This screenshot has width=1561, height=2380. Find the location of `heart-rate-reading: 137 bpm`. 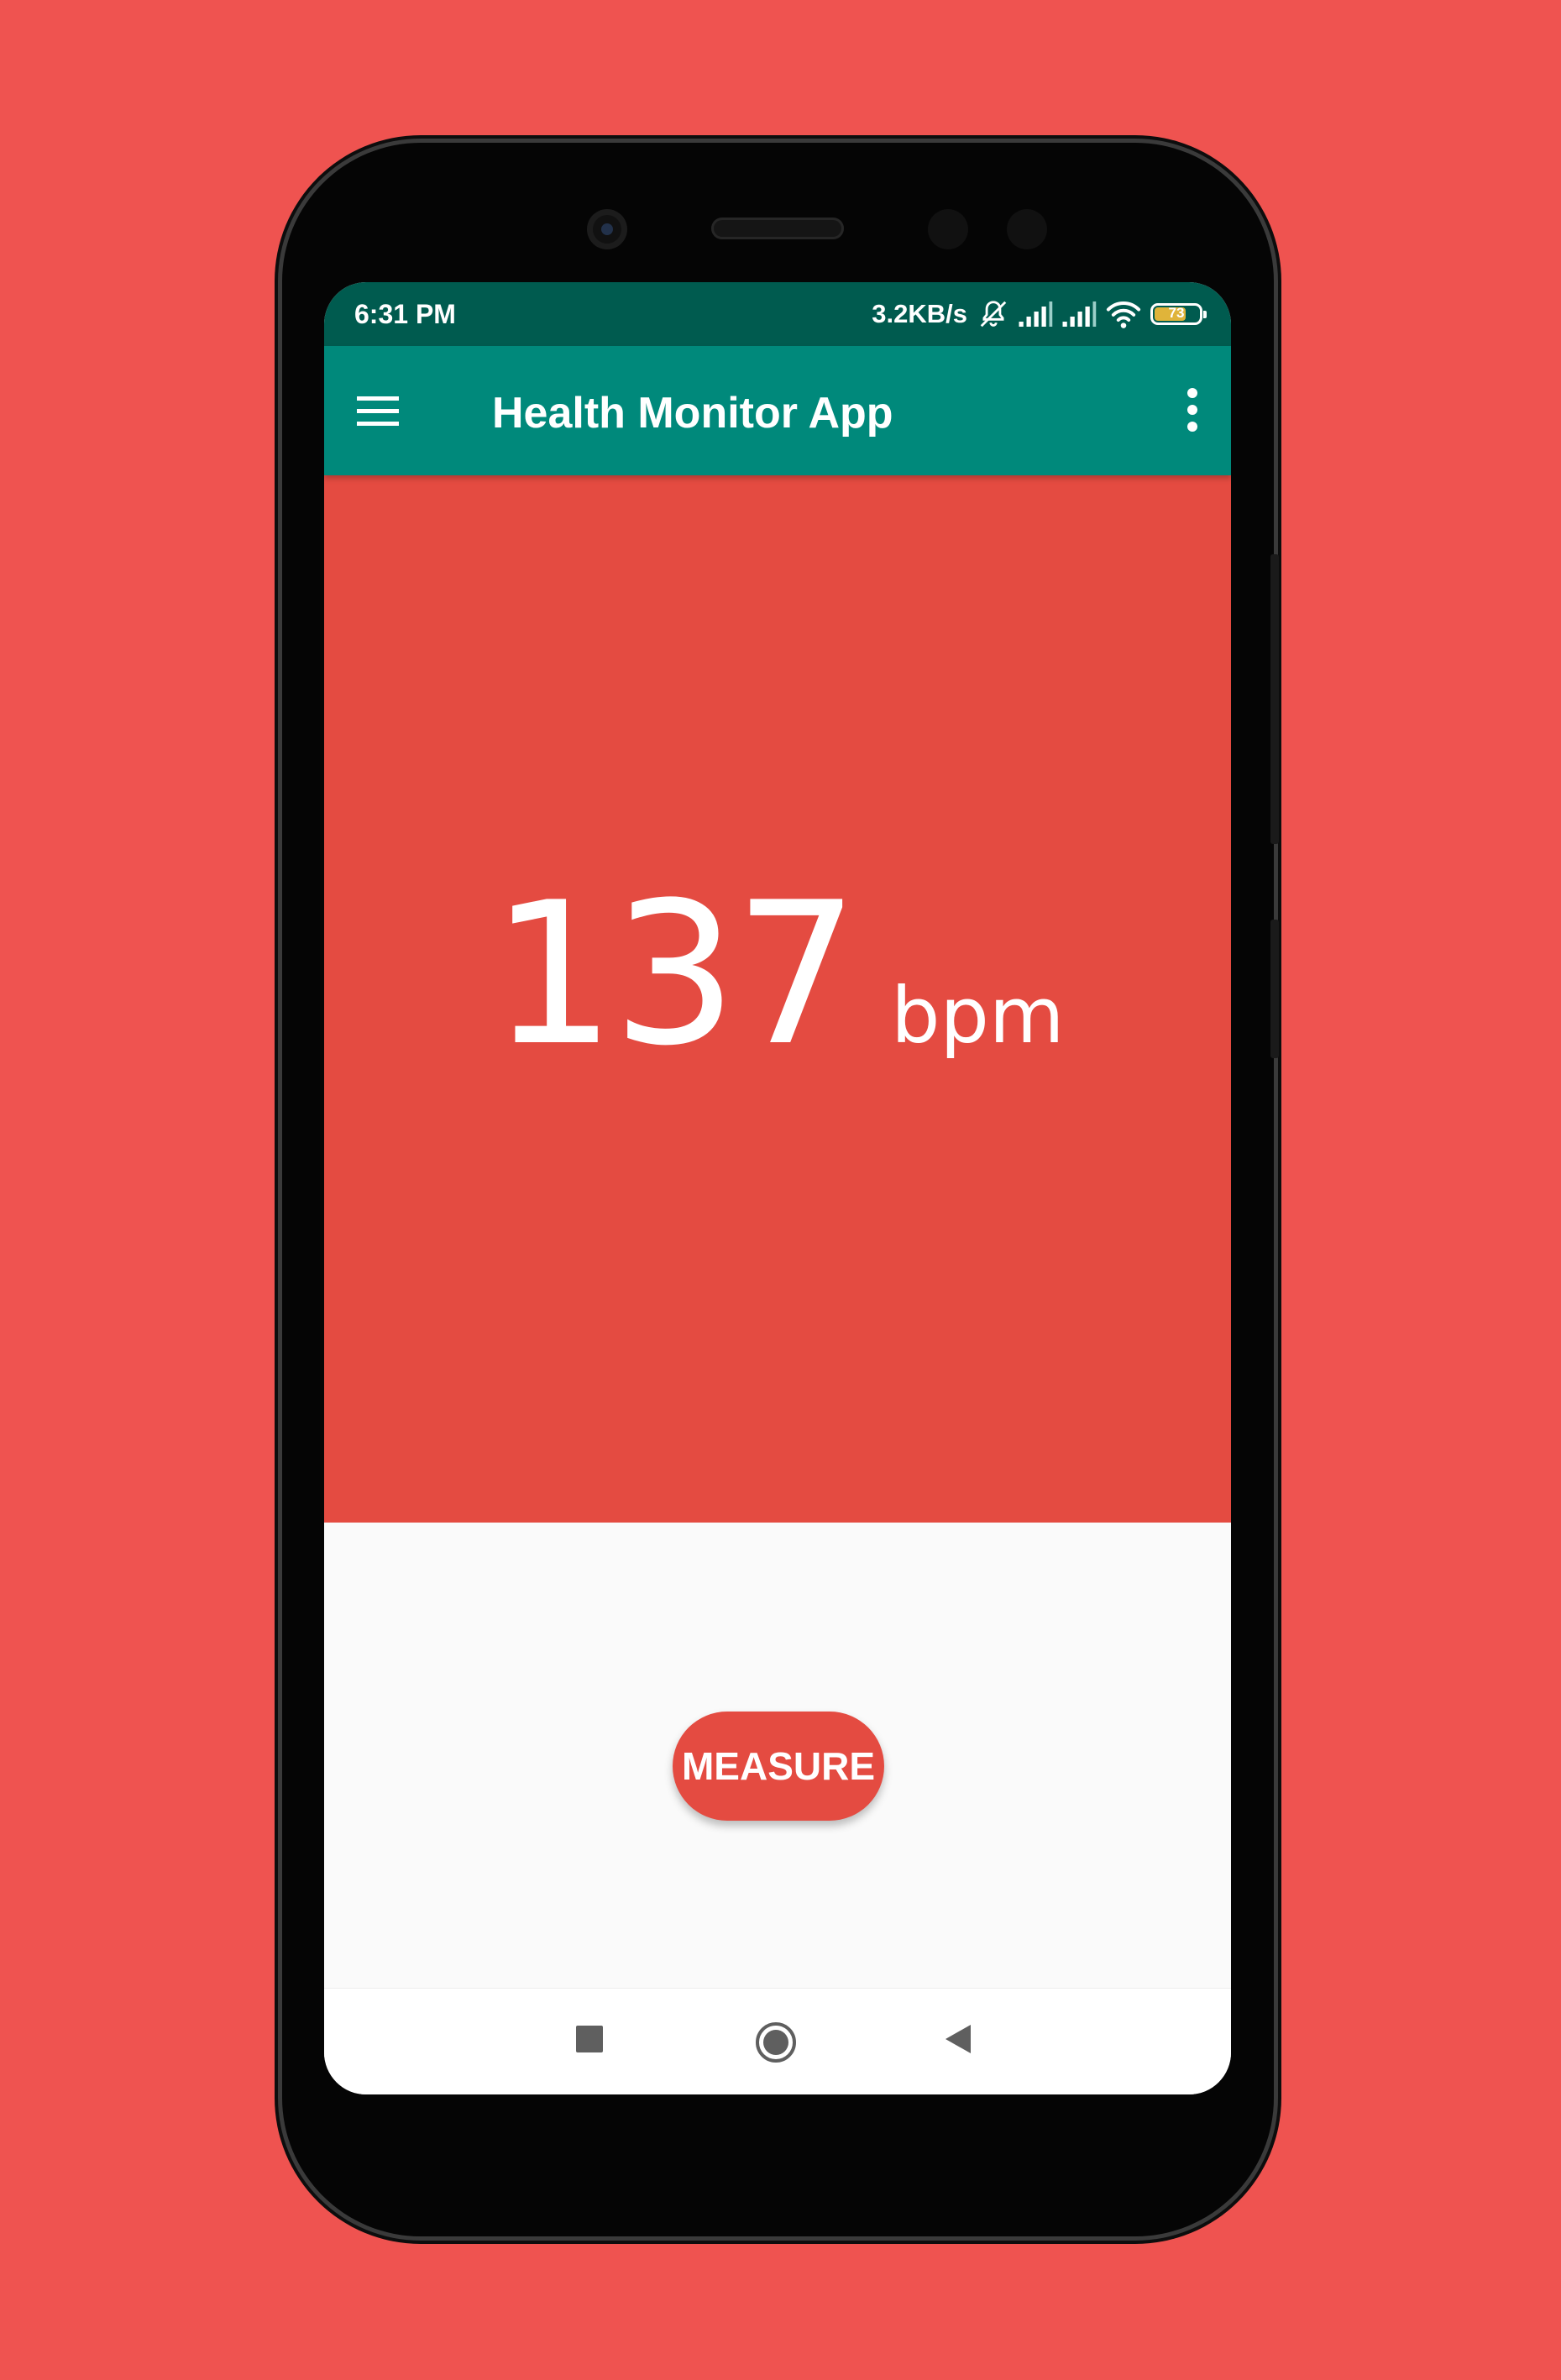

heart-rate-reading: 137 bpm is located at coordinates (777, 975).